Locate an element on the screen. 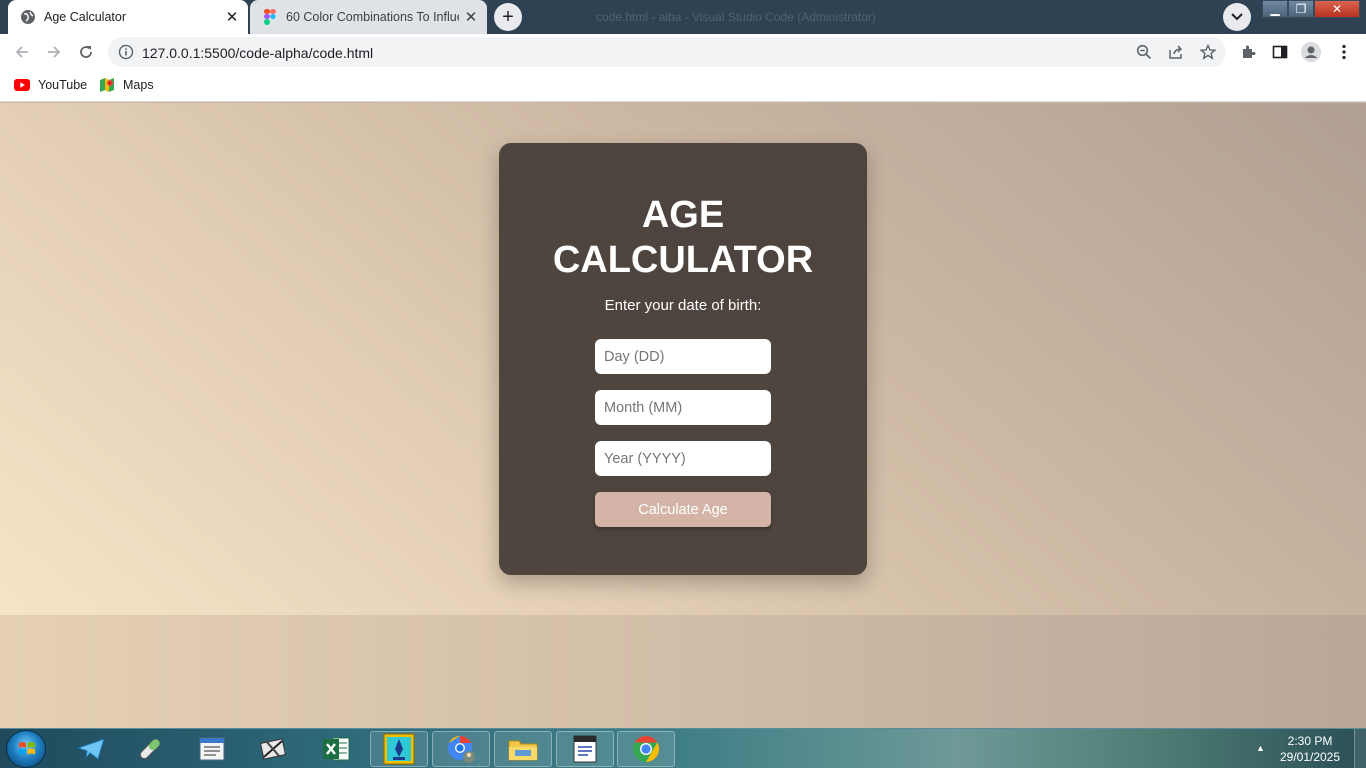  chevron-down-icon is located at coordinates (1237, 17).